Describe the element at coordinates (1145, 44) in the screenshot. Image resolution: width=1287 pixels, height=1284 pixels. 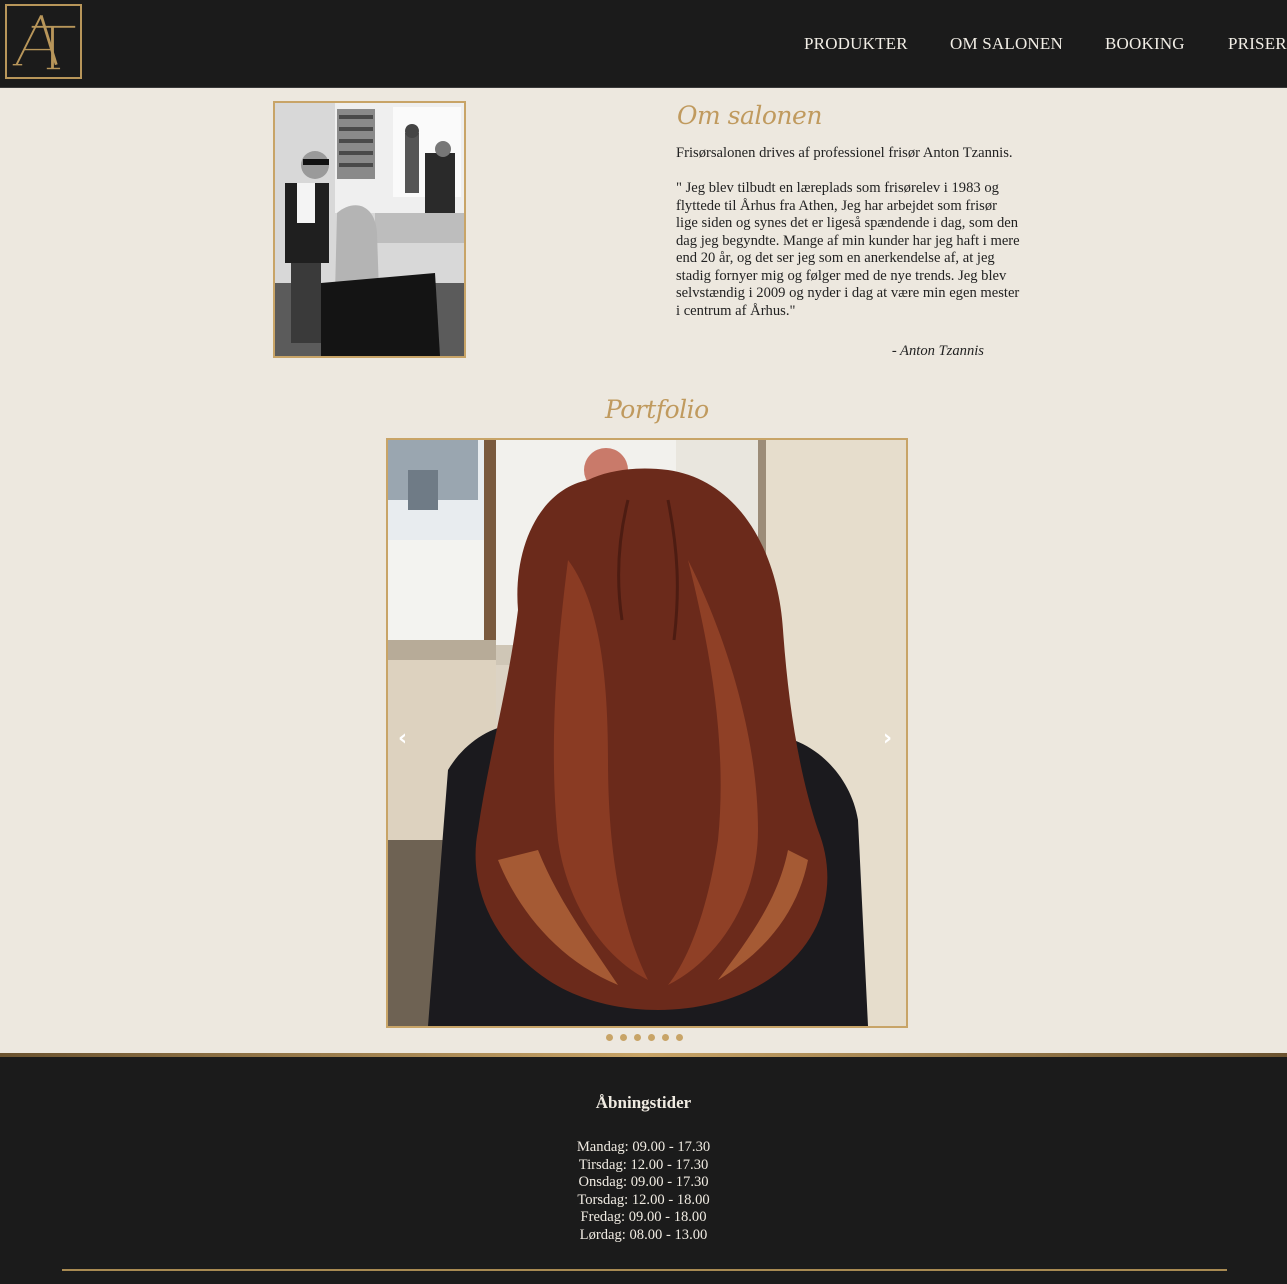
I see `nav-item-booking: BOOKING` at that location.